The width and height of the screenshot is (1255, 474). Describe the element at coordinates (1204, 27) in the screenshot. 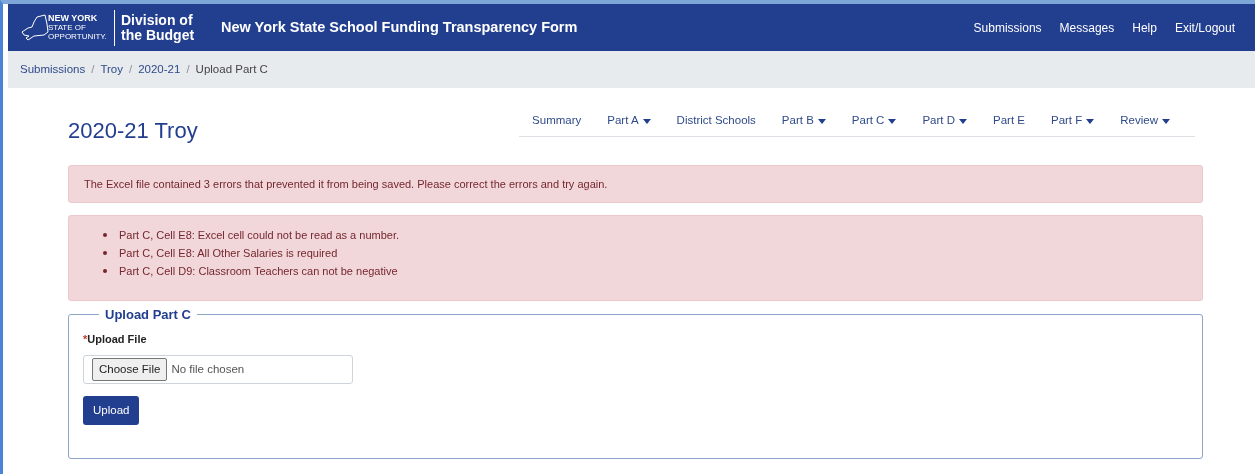

I see `header-nav-link: Exit/Logout` at that location.